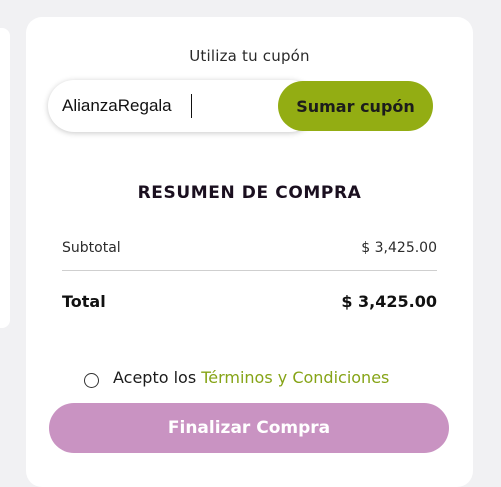 This screenshot has height=487, width=501. What do you see at coordinates (355, 106) in the screenshot?
I see `add-coupon-button: Sumar cupón` at bounding box center [355, 106].